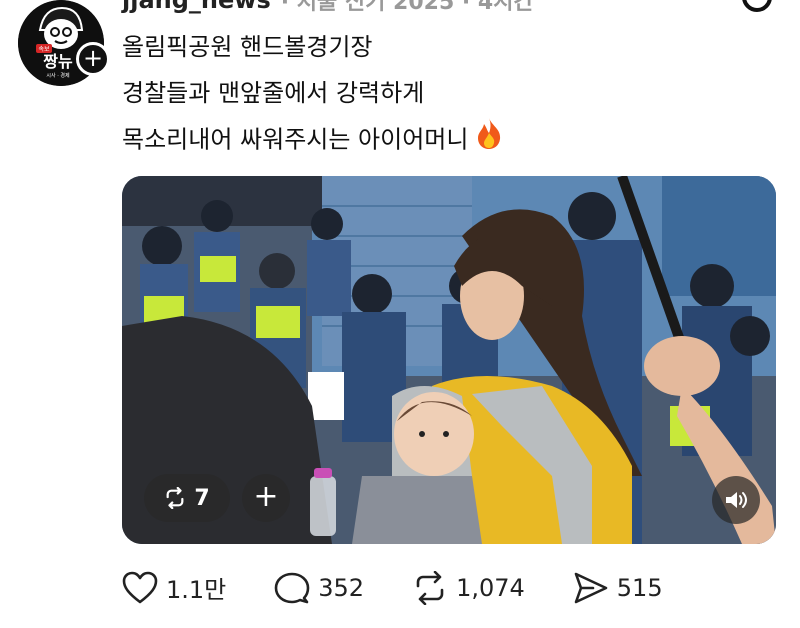 The width and height of the screenshot is (800, 628). What do you see at coordinates (736, 500) in the screenshot?
I see `speaker-icon` at bounding box center [736, 500].